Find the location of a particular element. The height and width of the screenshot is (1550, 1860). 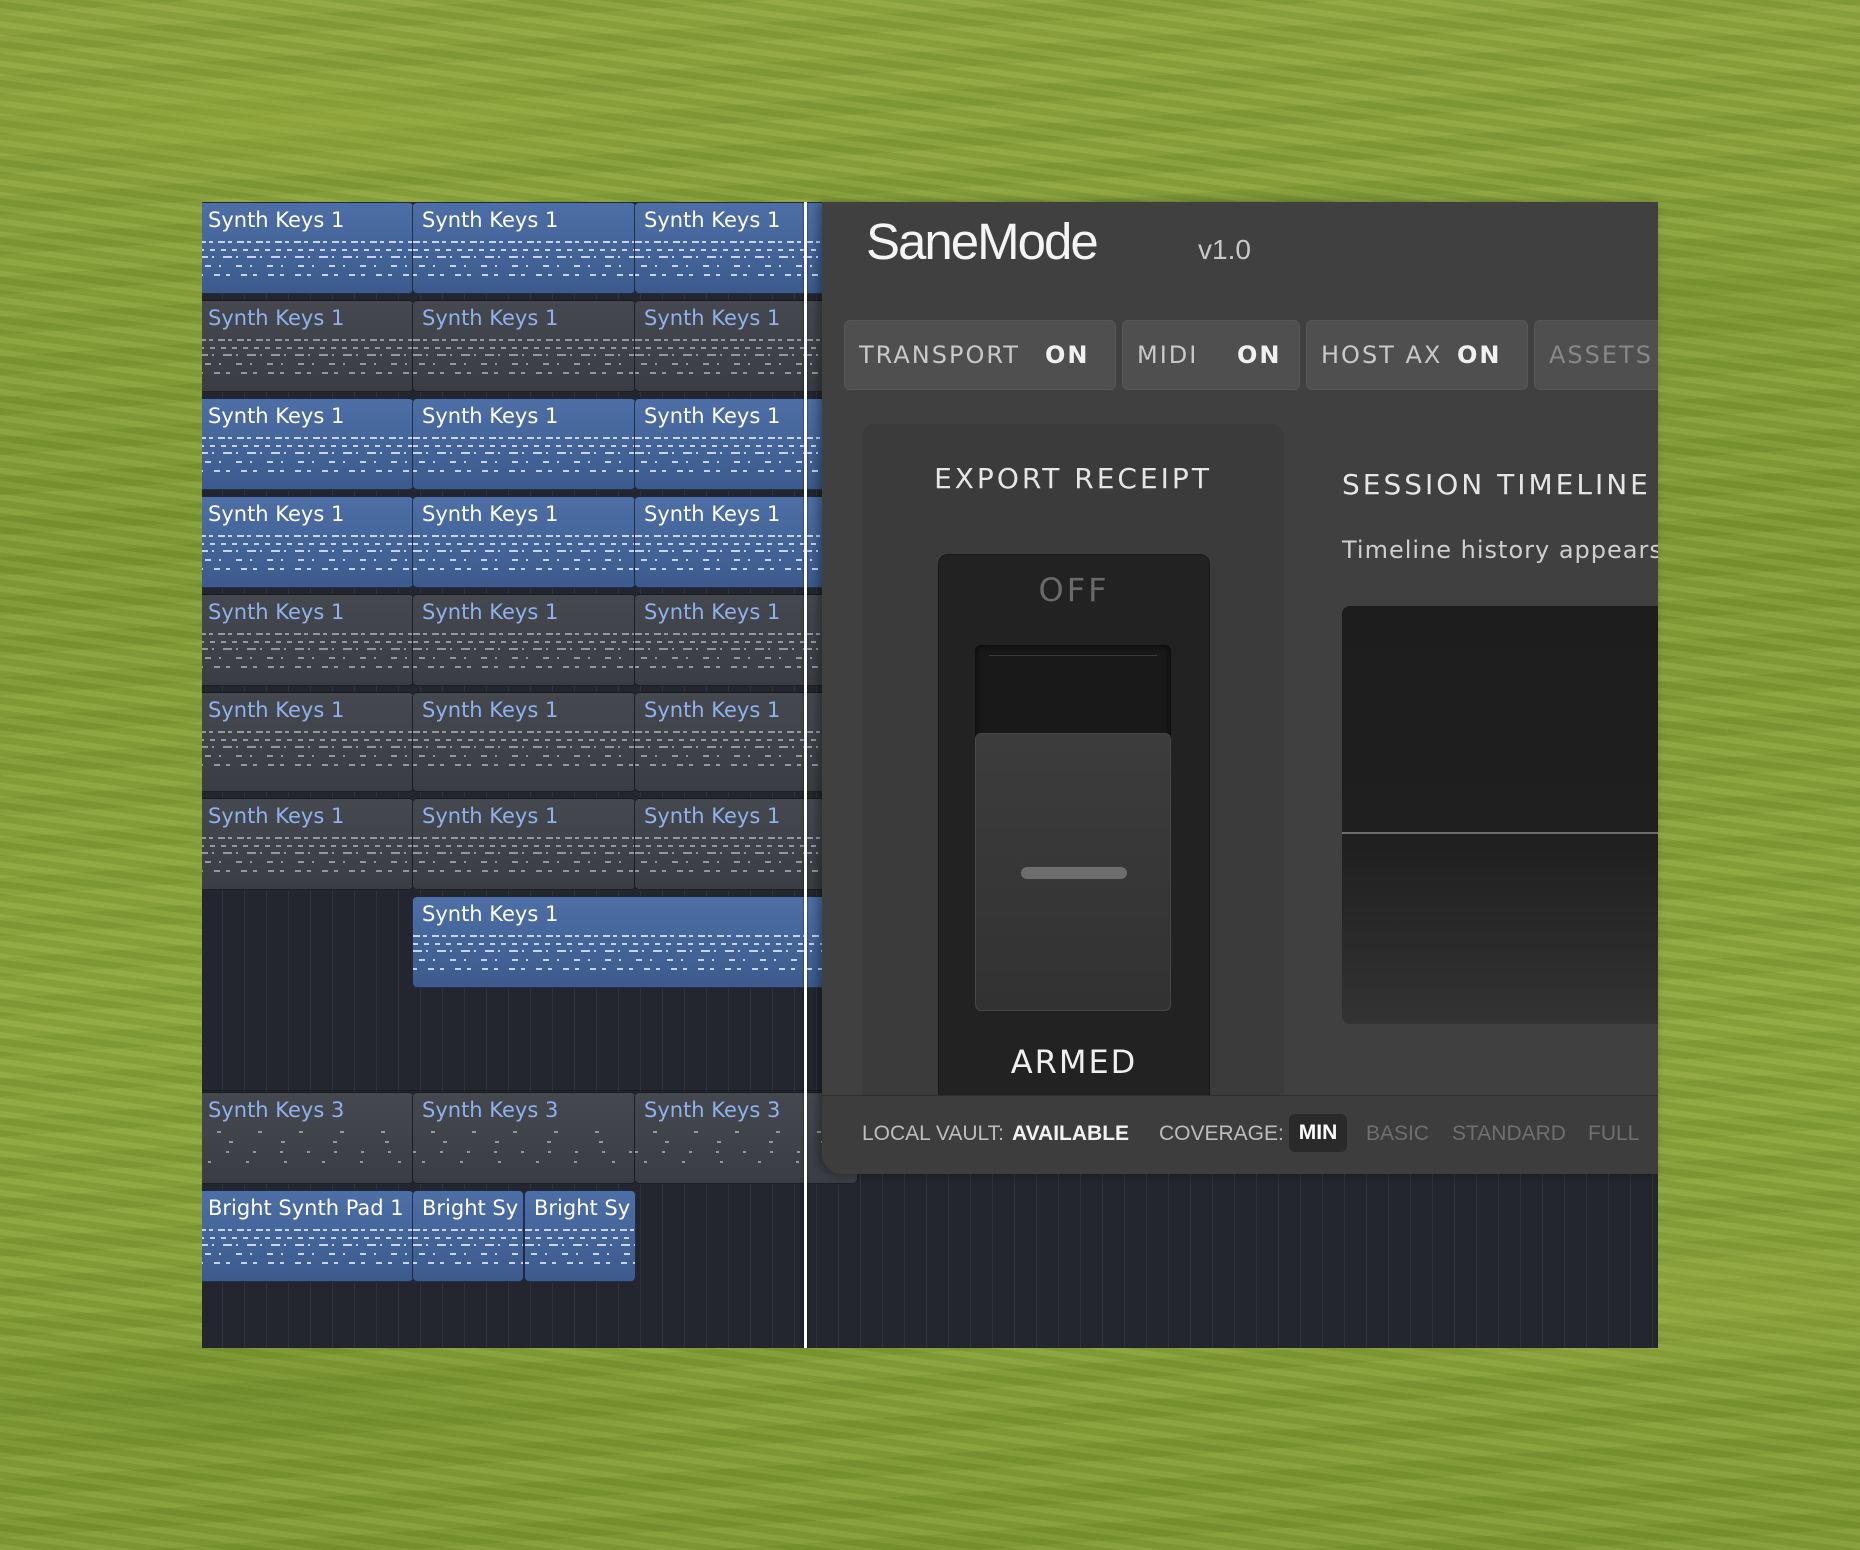

service-toggle-midi: MIDI ON is located at coordinates (1211, 355).